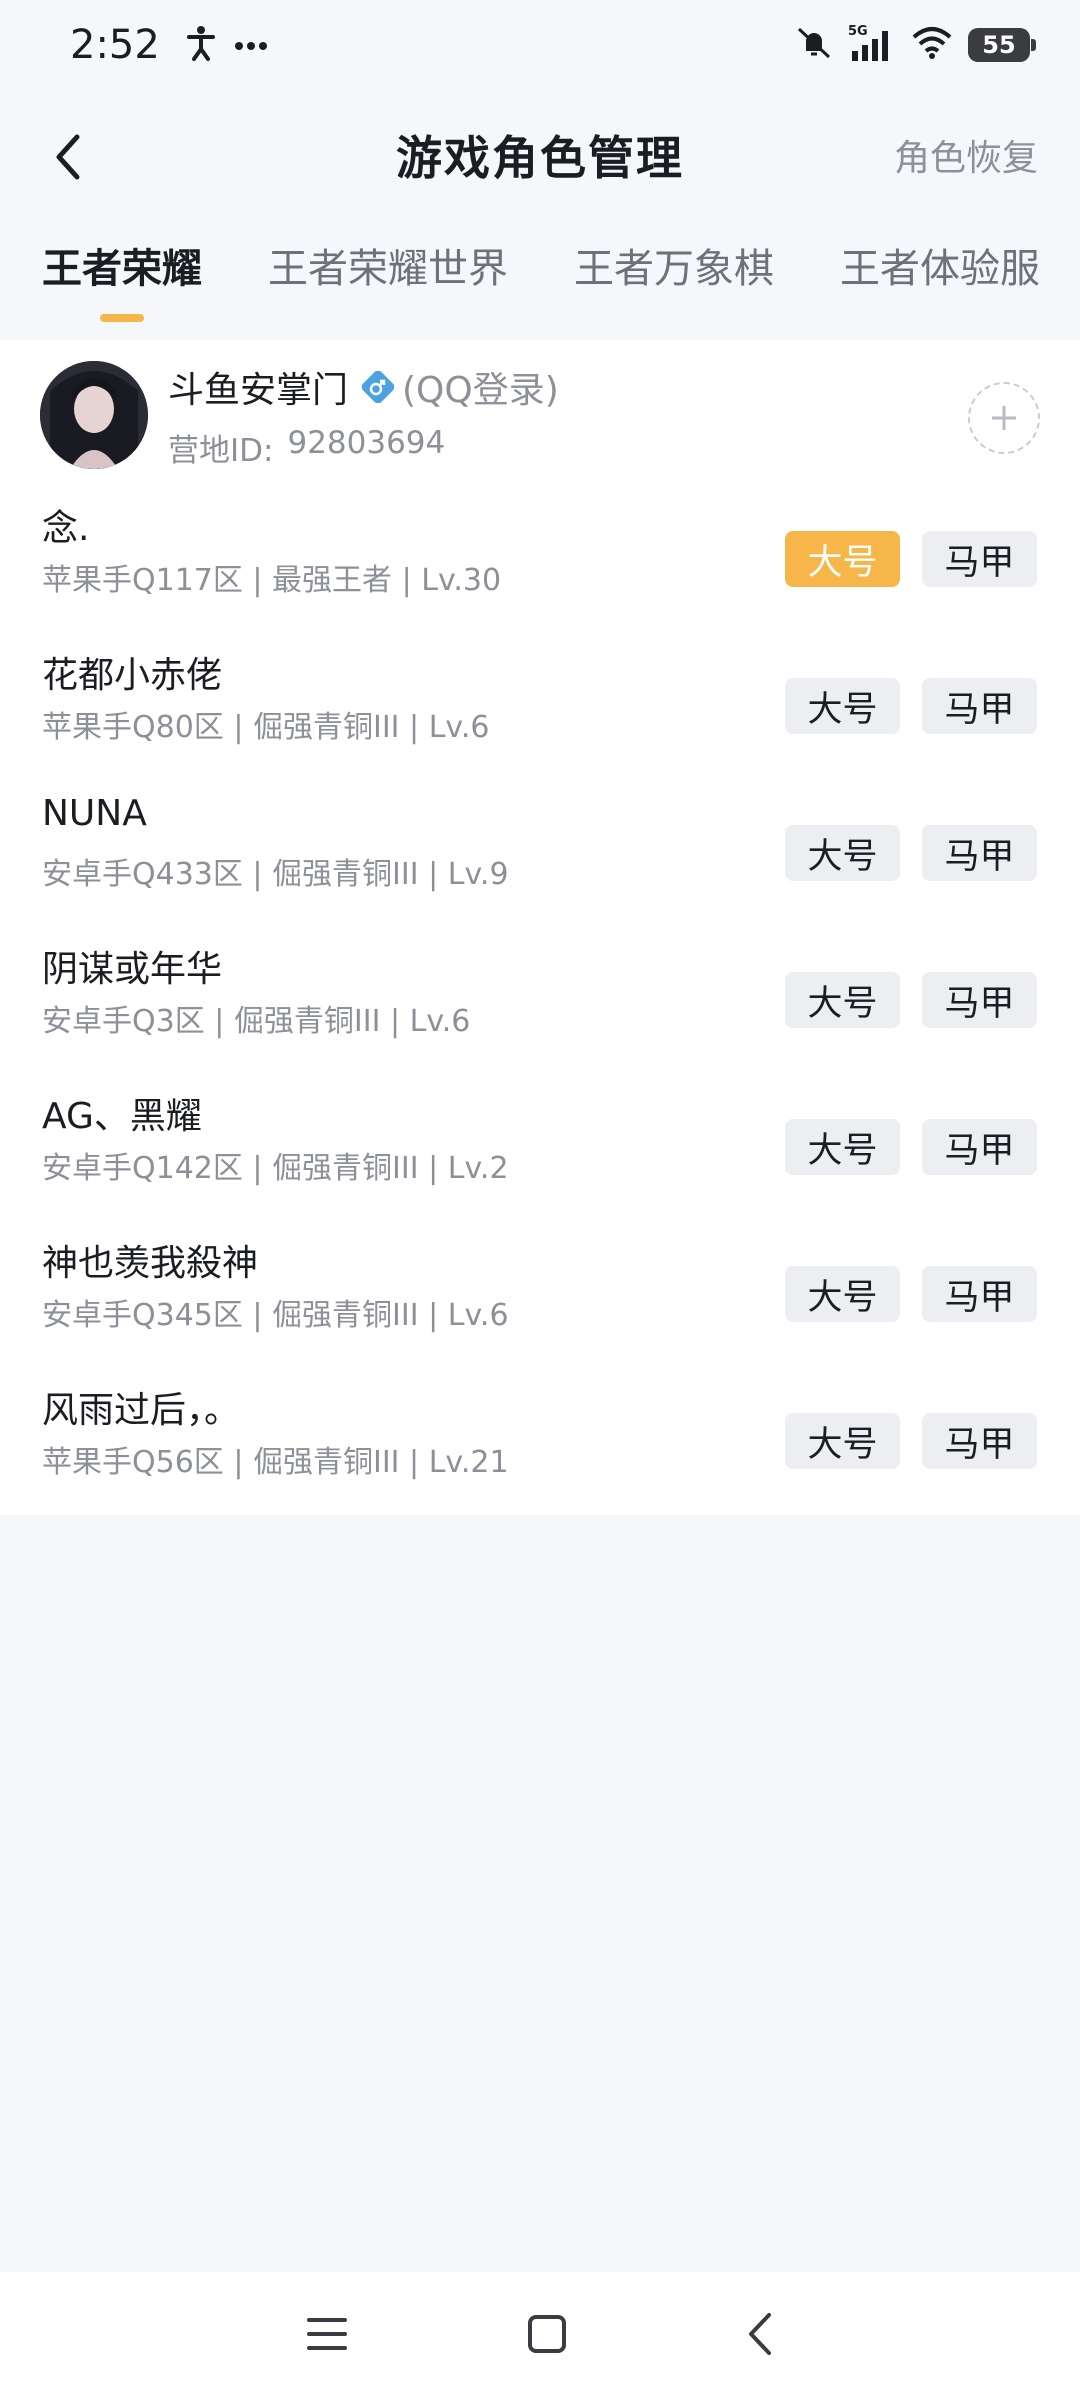  What do you see at coordinates (760, 2336) in the screenshot?
I see `nav-back-icon` at bounding box center [760, 2336].